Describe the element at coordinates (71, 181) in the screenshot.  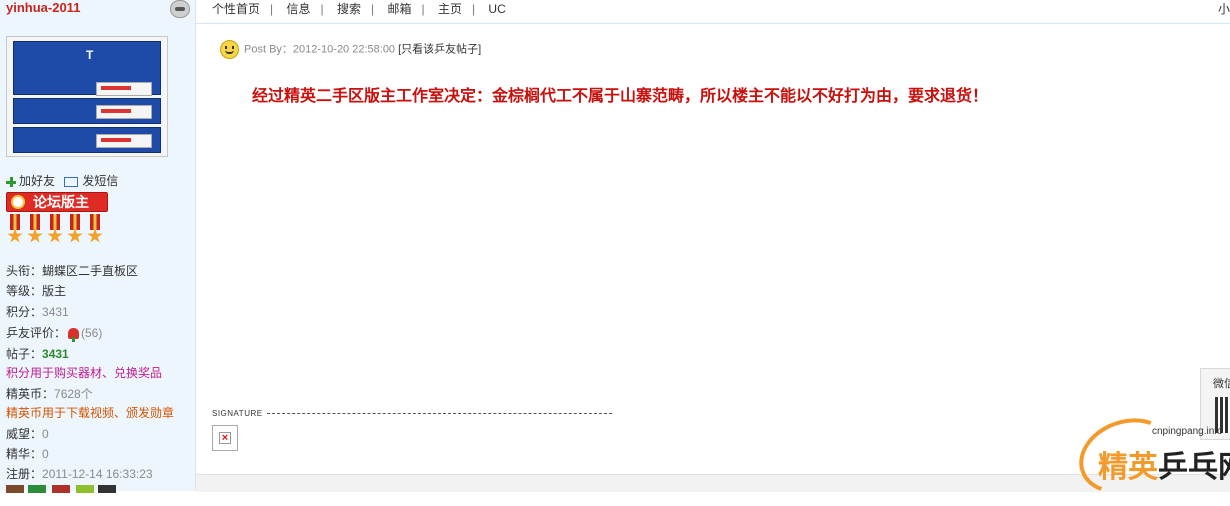
I see `mail-icon` at that location.